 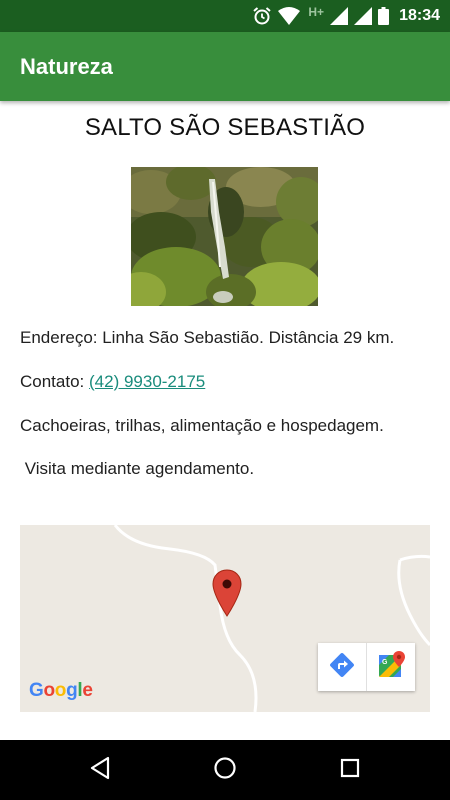 I want to click on visit-text: Visita mediante agendamento., so click(x=137, y=468).